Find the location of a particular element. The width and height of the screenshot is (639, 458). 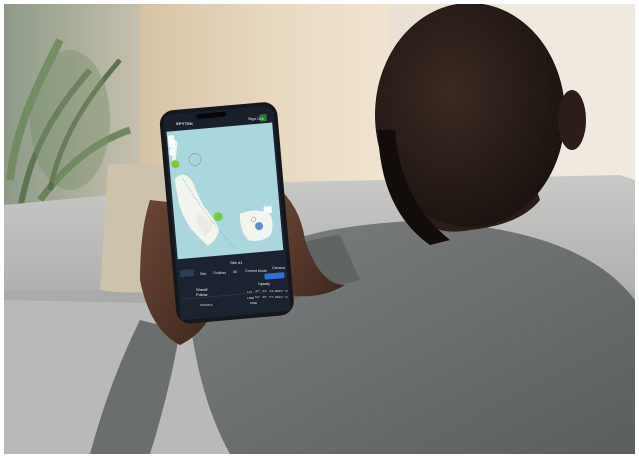

tab-current-mode: Current Mode is located at coordinates (256, 271).